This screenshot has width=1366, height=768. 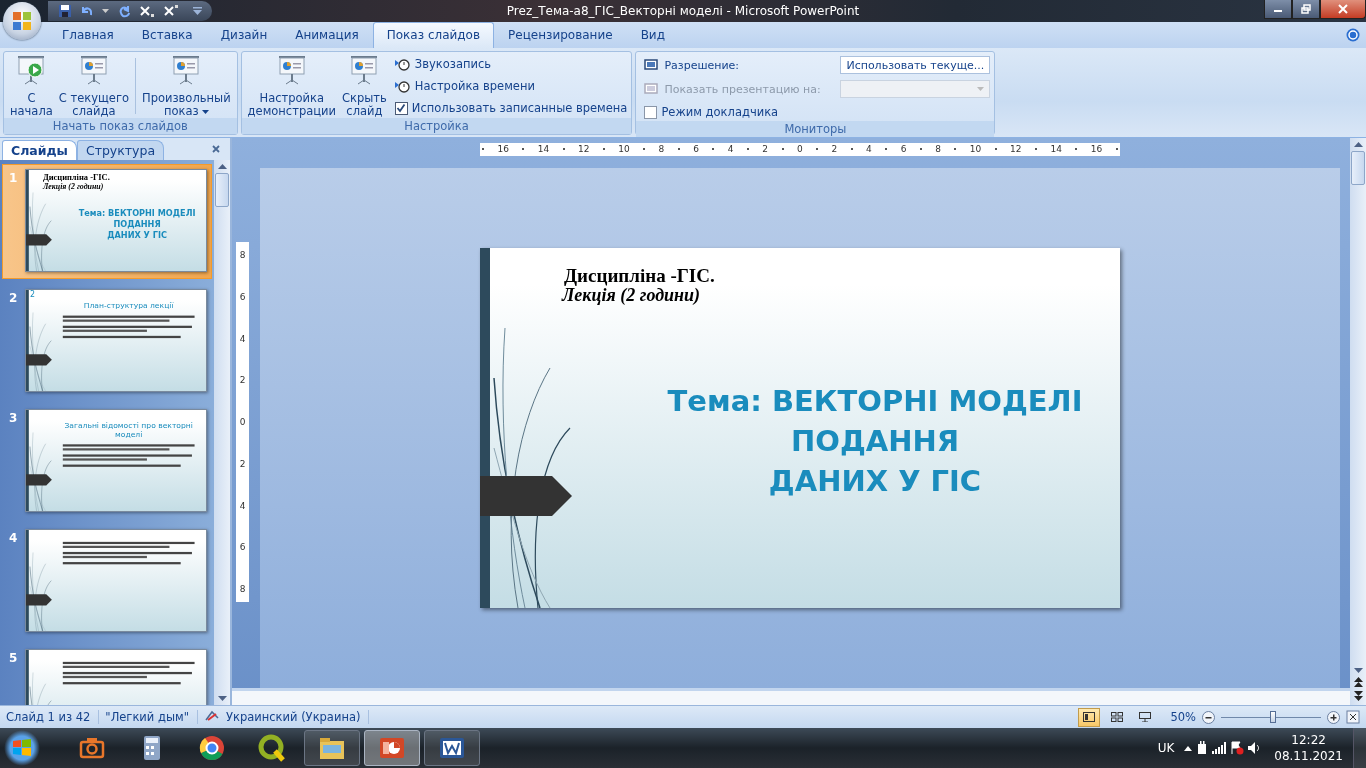 I want to click on close-button, so click(x=1343, y=9).